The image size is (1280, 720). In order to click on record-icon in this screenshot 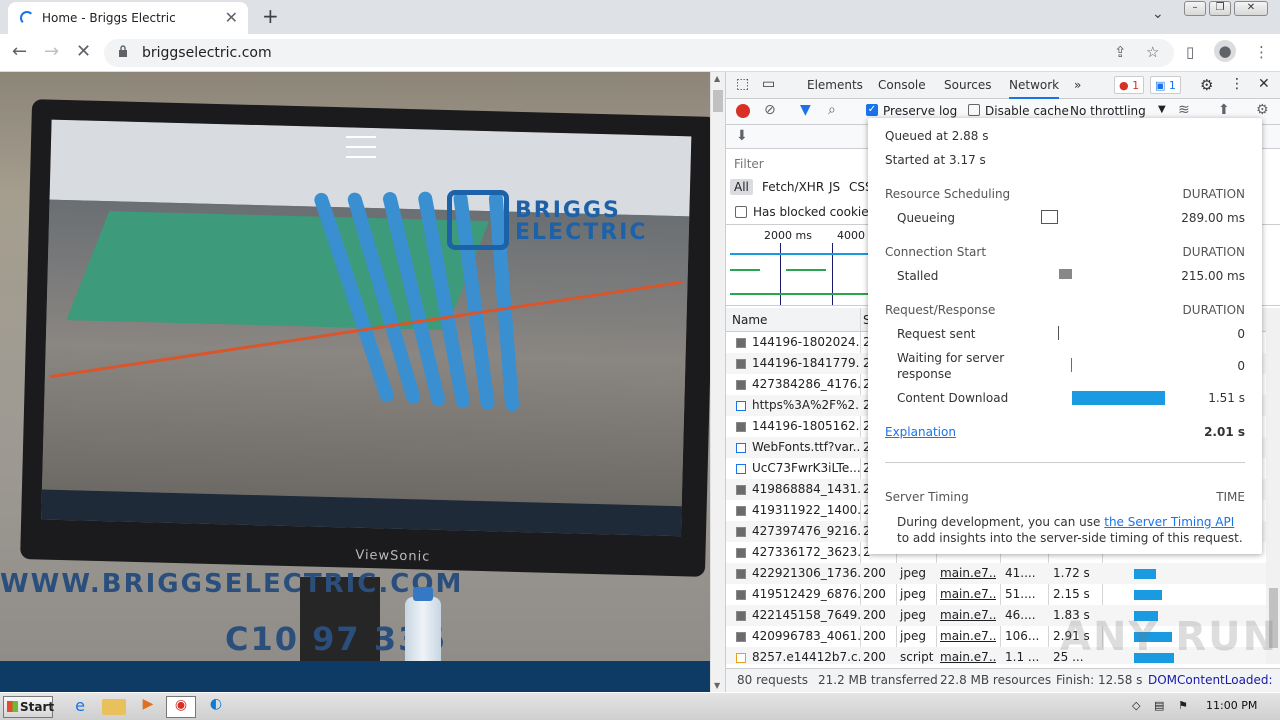, I will do `click(743, 111)`.